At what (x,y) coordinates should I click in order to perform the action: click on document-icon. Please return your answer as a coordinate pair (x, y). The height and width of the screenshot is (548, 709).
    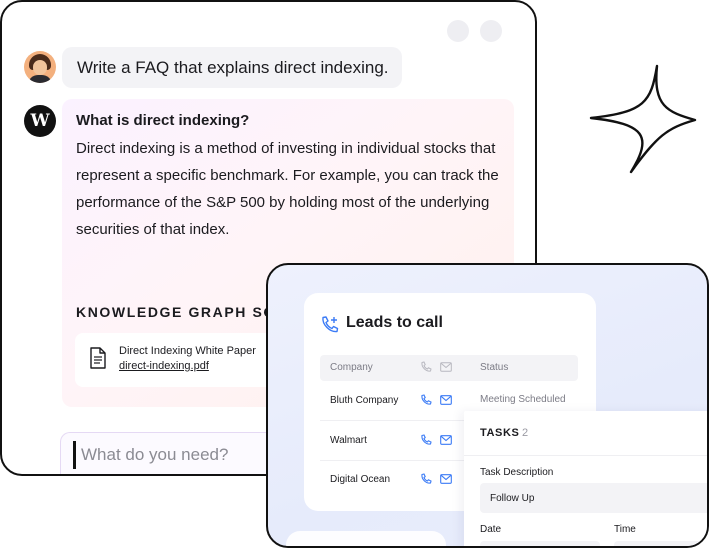
    Looking at the image, I should click on (98, 358).